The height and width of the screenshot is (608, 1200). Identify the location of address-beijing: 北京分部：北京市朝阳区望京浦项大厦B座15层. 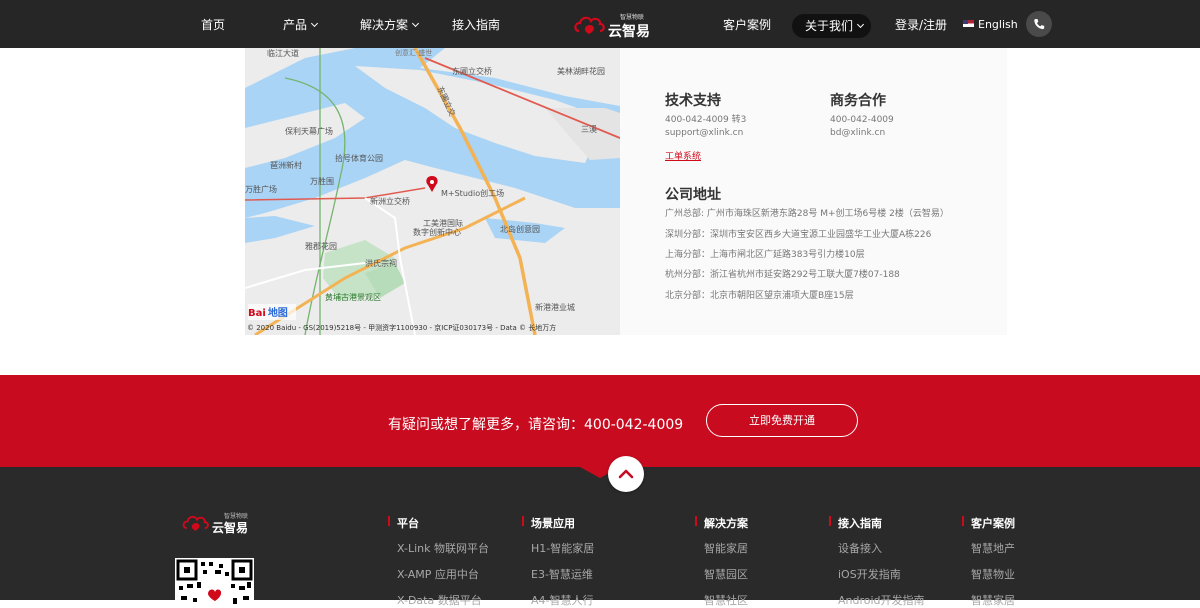
(759, 296).